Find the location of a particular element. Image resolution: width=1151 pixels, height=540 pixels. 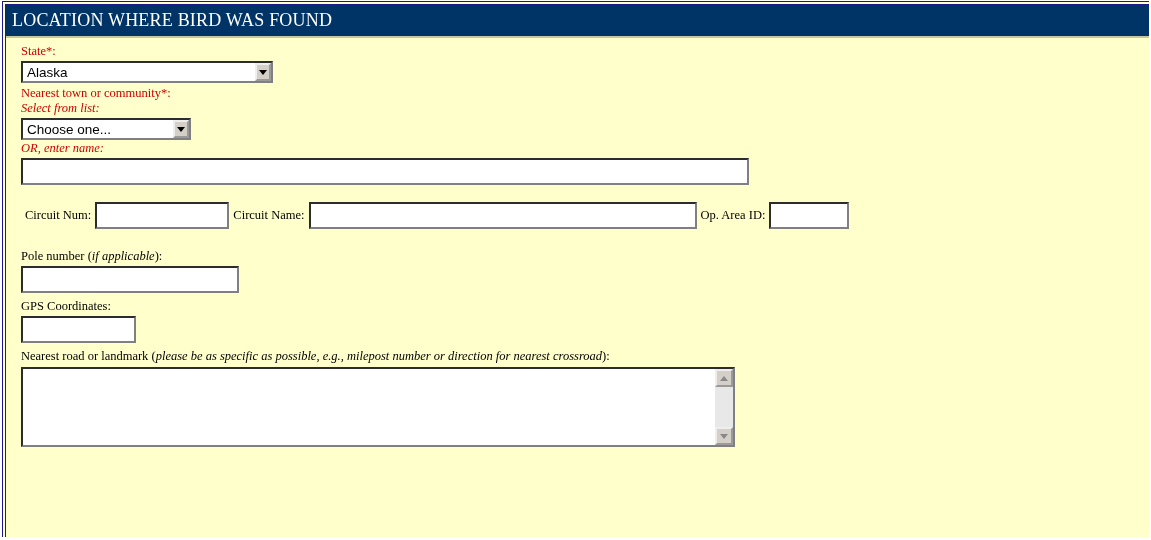

name-hint: OR, enter name: is located at coordinates (62, 148).